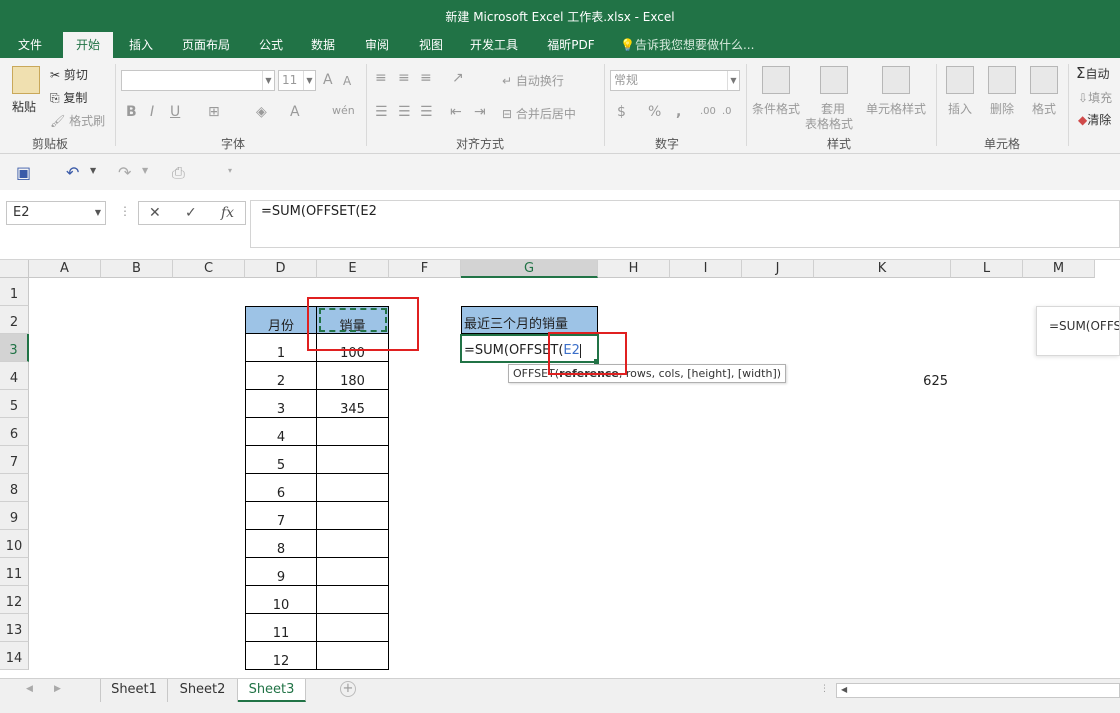 This screenshot has height=713, width=1120. What do you see at coordinates (343, 110) in the screenshot?
I see `phonetic-icon: wén` at bounding box center [343, 110].